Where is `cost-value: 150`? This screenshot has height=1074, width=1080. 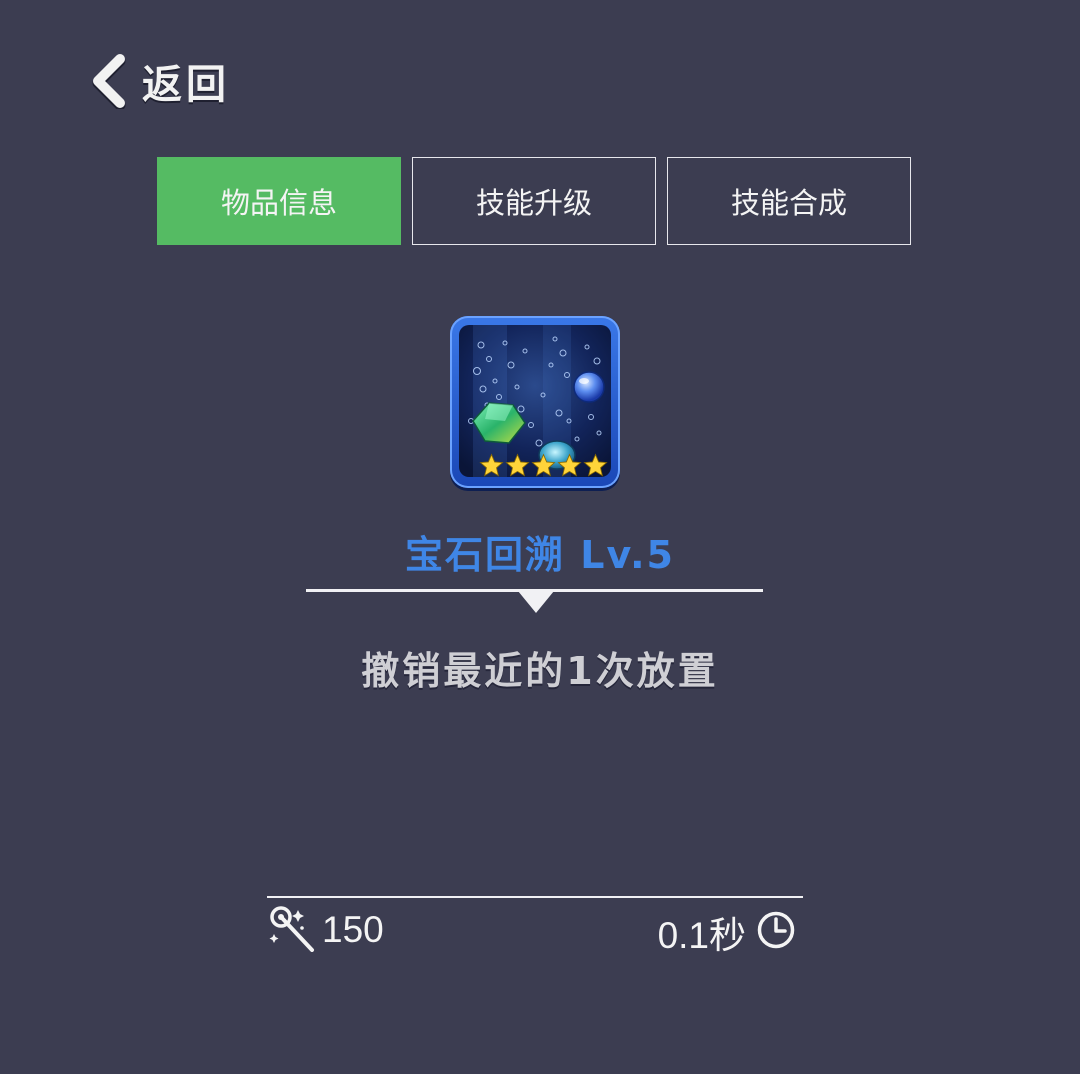 cost-value: 150 is located at coordinates (353, 929).